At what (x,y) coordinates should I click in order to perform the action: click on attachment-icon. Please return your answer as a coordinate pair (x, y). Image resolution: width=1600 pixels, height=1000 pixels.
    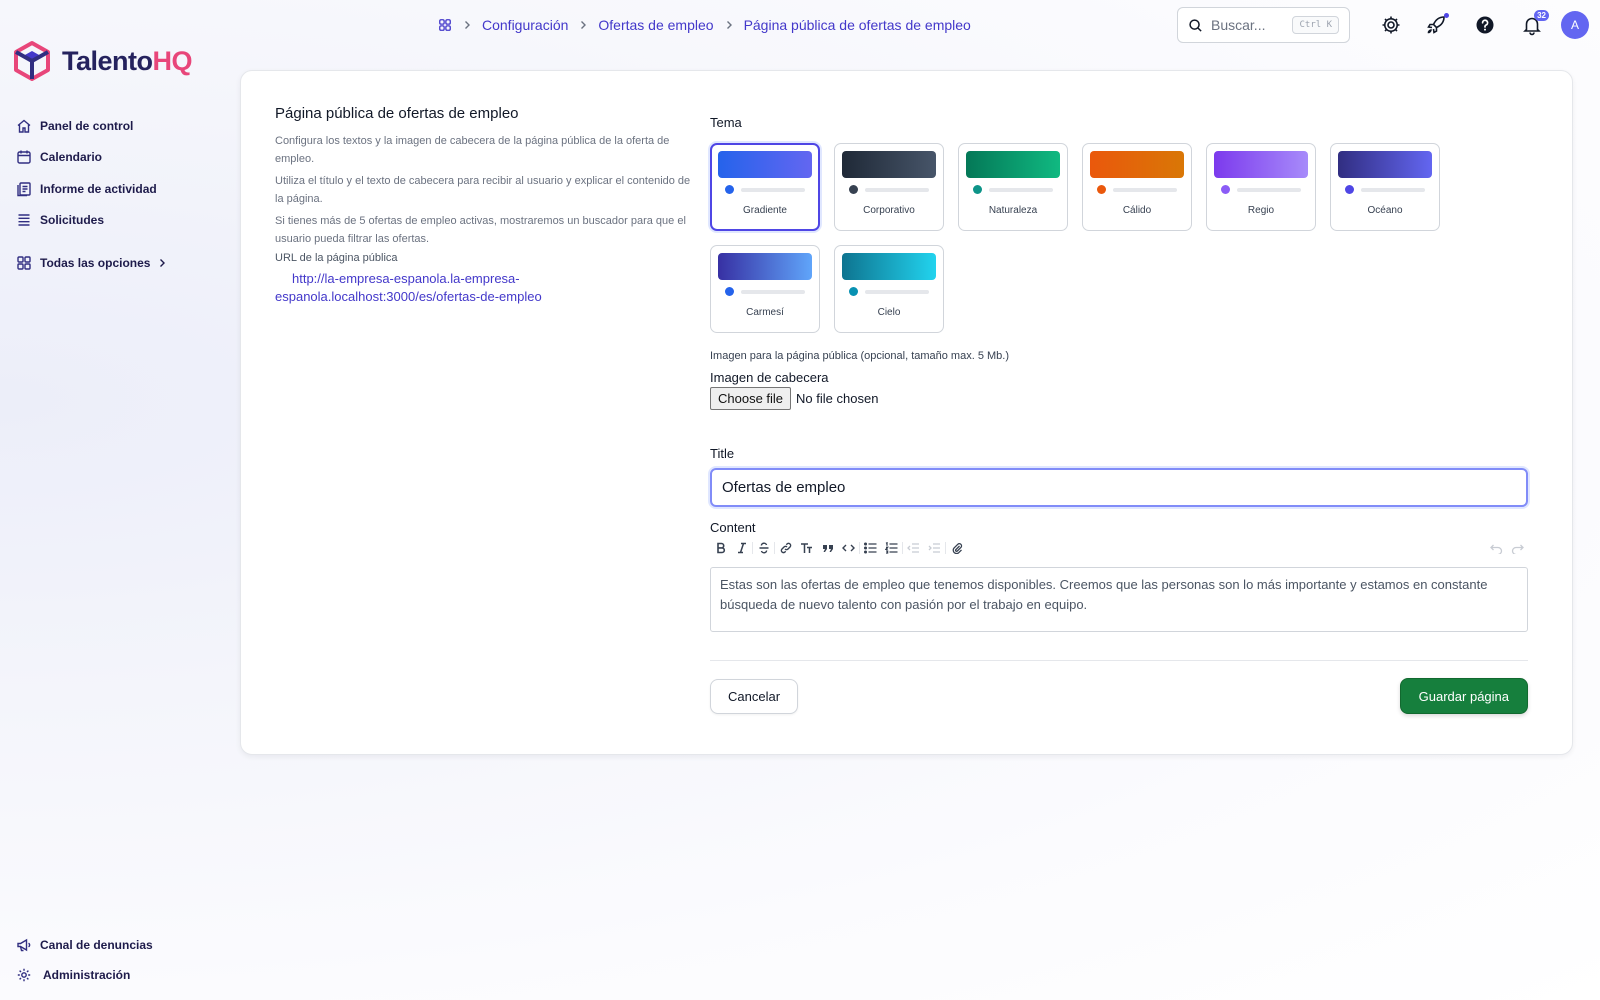
    Looking at the image, I should click on (956, 548).